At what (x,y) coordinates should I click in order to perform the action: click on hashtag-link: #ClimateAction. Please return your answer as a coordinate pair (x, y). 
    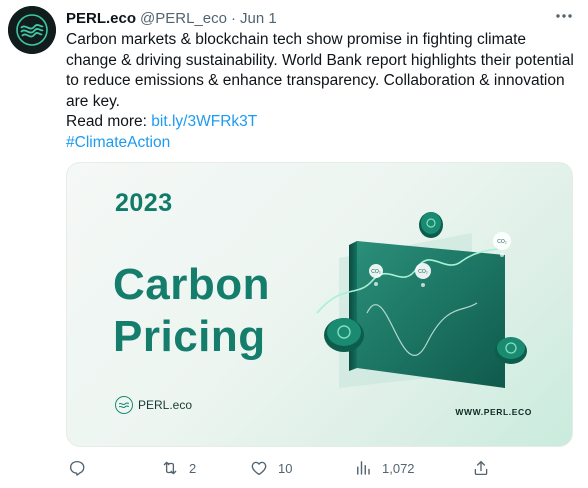
    Looking at the image, I should click on (118, 142).